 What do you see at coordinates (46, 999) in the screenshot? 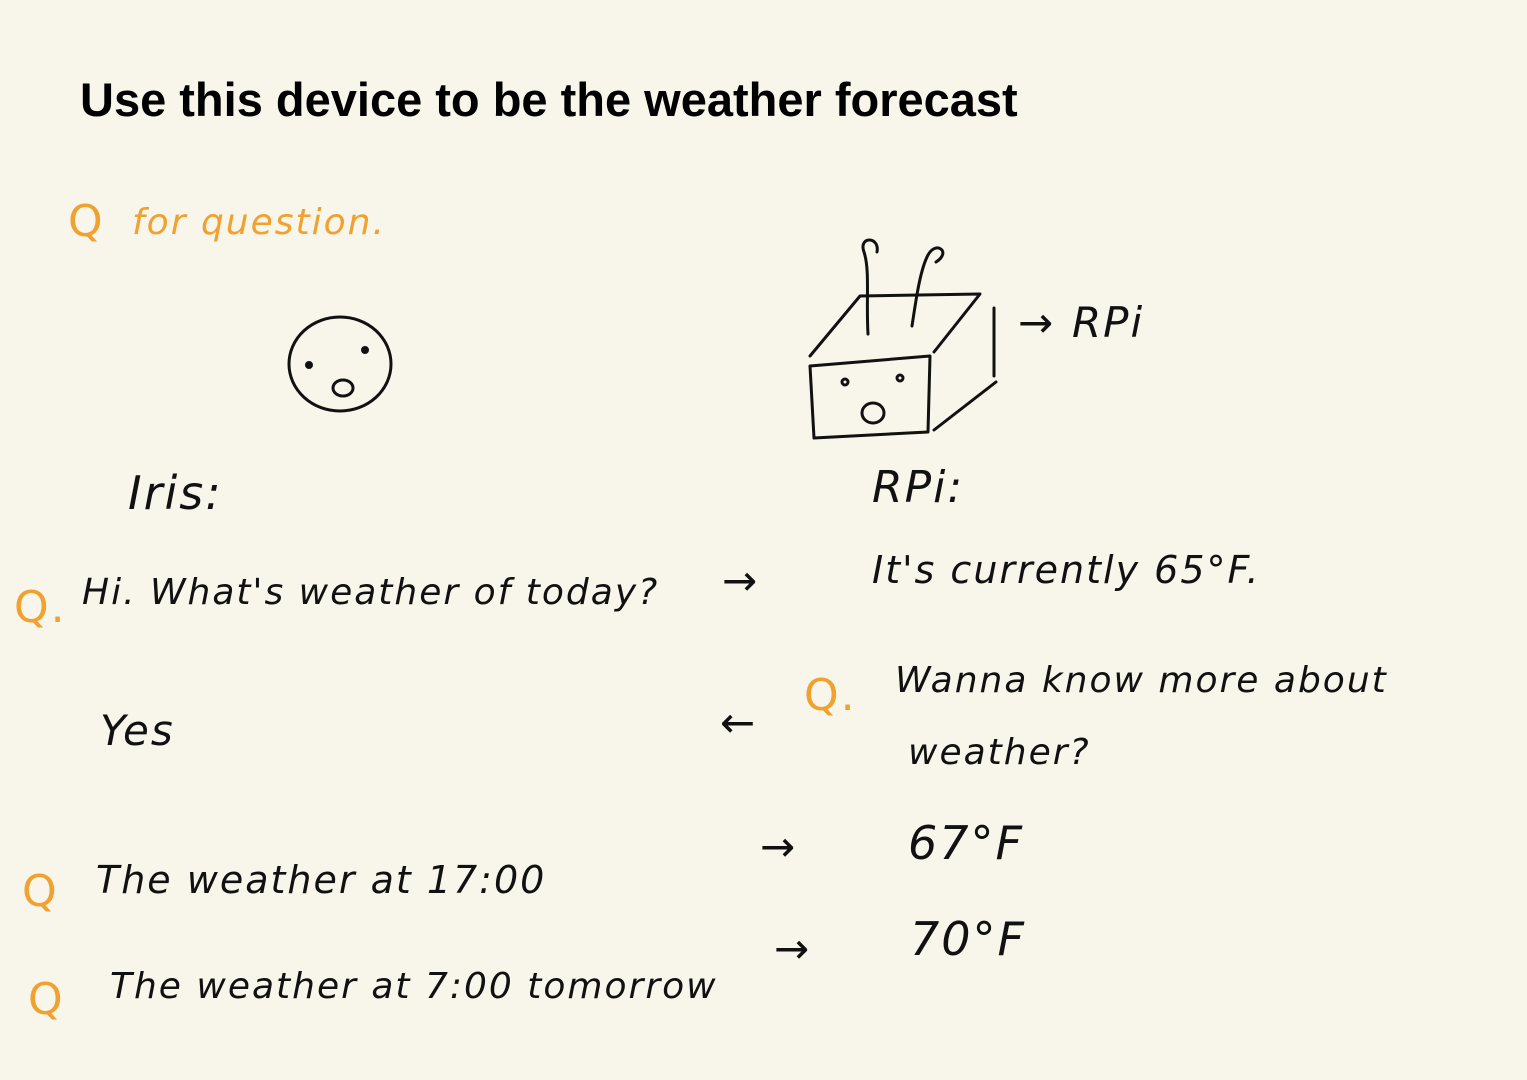
I see `q-marker-4: Q` at bounding box center [46, 999].